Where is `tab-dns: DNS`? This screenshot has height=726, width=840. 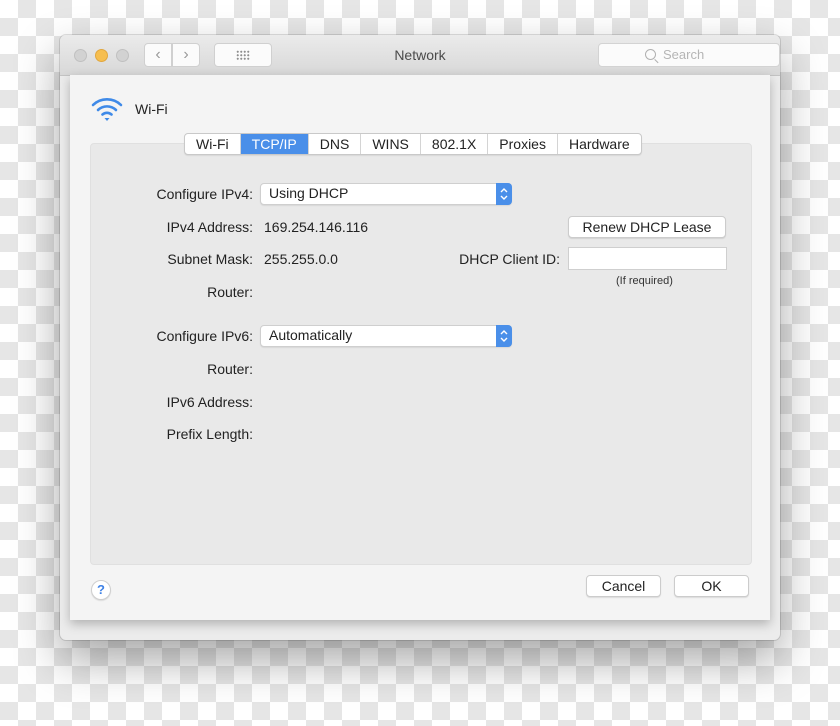
tab-dns: DNS is located at coordinates (335, 144).